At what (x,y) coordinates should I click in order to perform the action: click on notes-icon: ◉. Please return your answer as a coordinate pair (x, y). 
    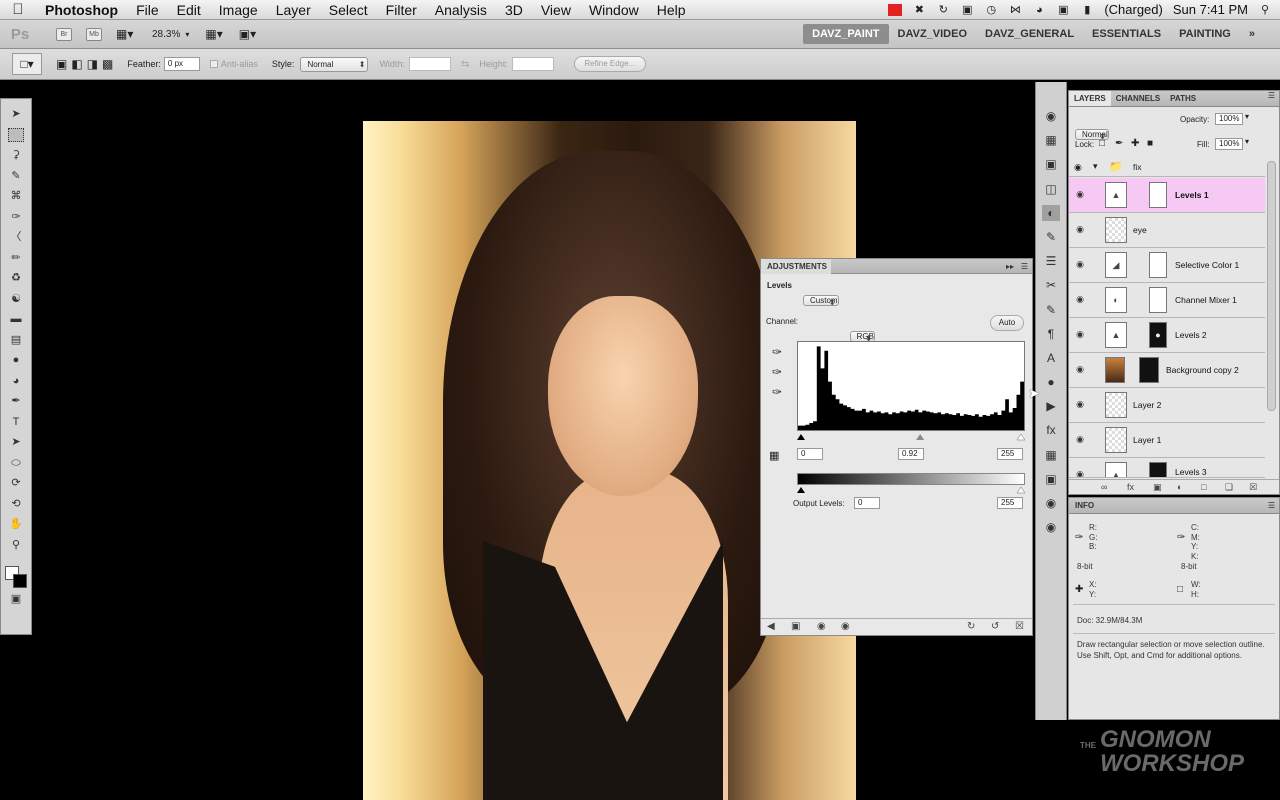
    Looking at the image, I should click on (1051, 527).